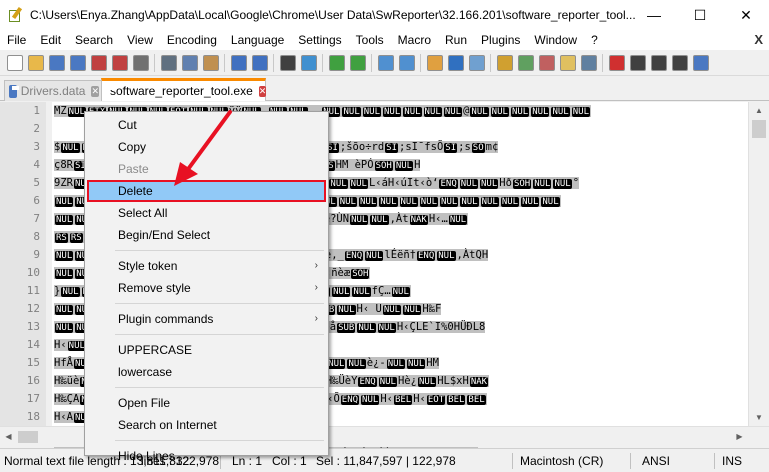 This screenshot has height=472, width=769. What do you see at coordinates (287, 62) in the screenshot?
I see `find-icon` at bounding box center [287, 62].